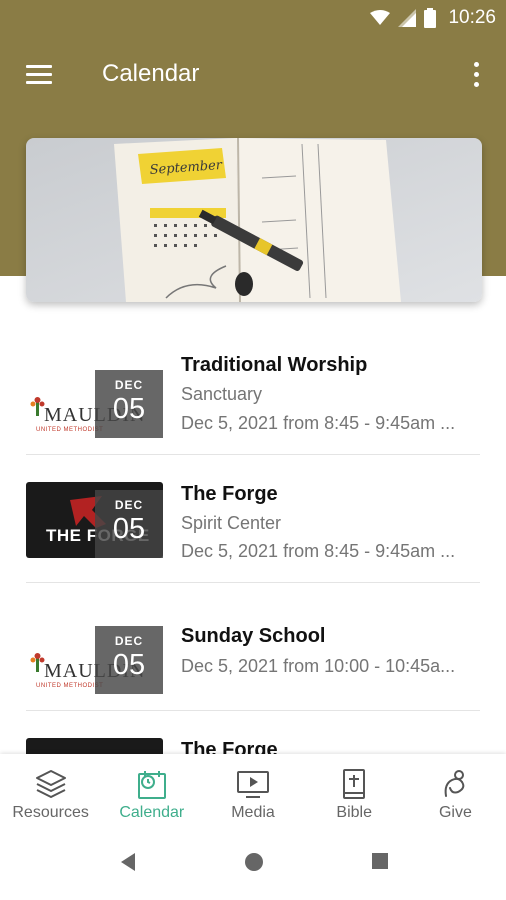 Image resolution: width=506 pixels, height=900 pixels. I want to click on nav-label: Give, so click(455, 812).